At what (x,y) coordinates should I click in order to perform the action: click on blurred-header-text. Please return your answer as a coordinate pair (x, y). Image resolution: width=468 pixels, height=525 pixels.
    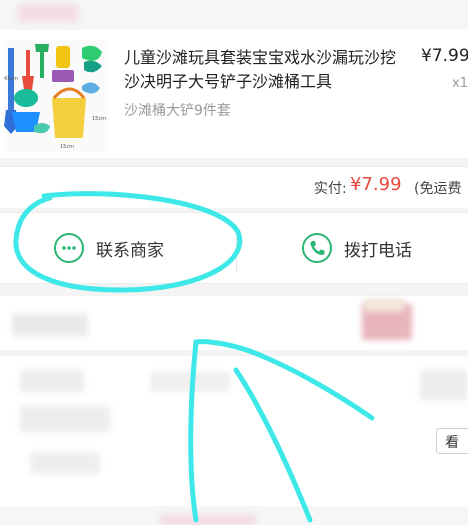
    Looking at the image, I should click on (48, 13).